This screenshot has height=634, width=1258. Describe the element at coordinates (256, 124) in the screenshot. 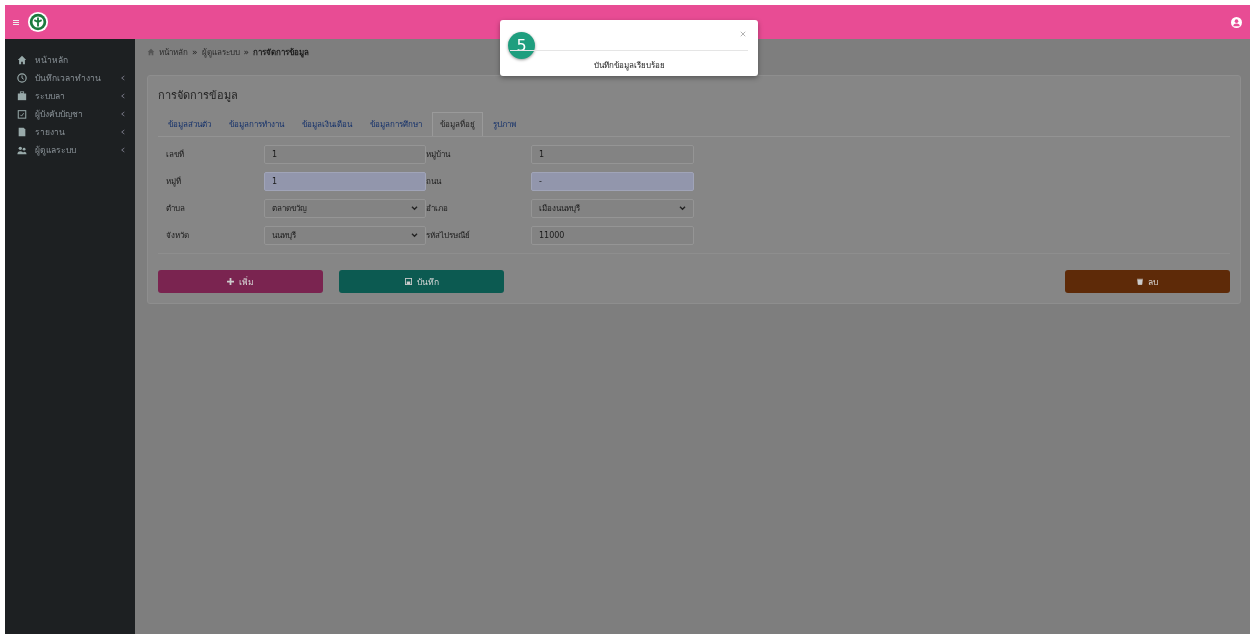

I see `tab: ข้อมูลการทำงาน` at that location.